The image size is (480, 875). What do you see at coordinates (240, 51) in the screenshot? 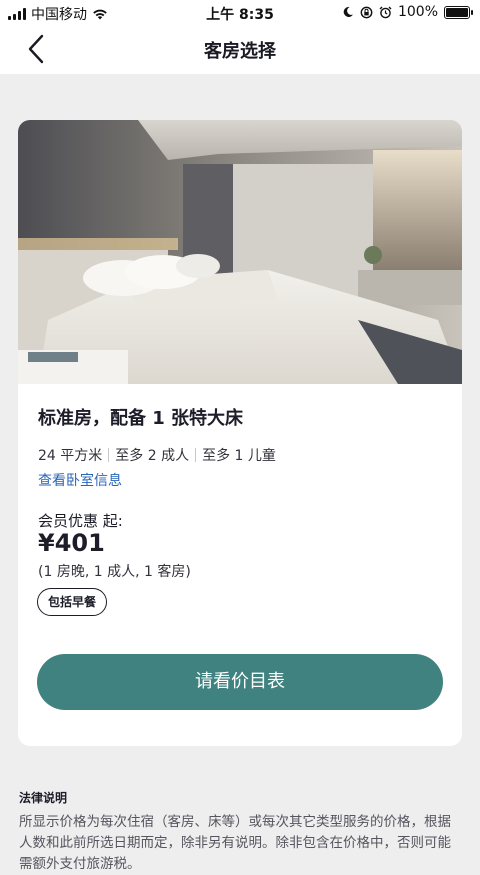
I see `page-title: 客房选择` at bounding box center [240, 51].